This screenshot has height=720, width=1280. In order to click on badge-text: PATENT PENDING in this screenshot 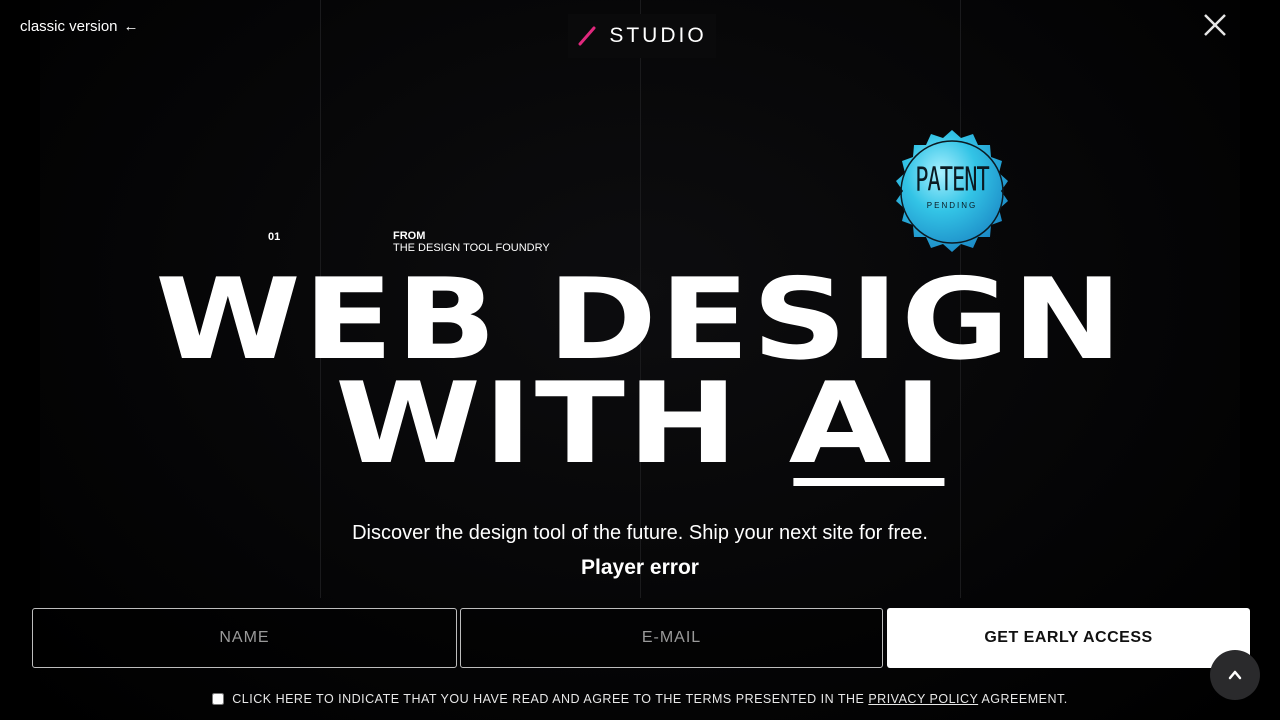, I will do `click(952, 192)`.